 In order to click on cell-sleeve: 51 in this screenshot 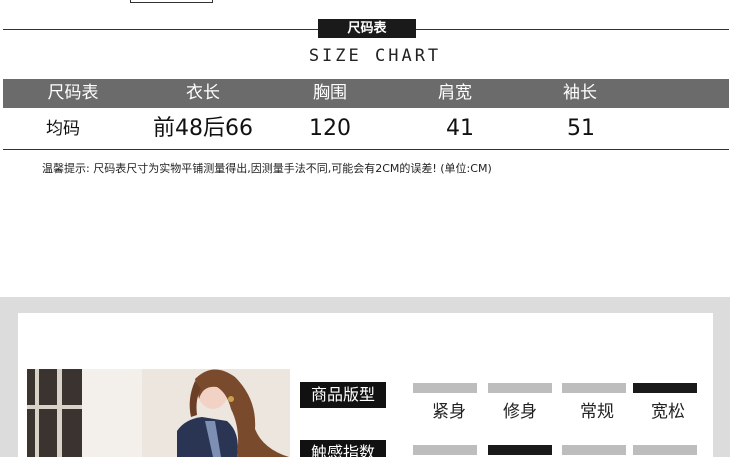, I will do `click(581, 128)`.